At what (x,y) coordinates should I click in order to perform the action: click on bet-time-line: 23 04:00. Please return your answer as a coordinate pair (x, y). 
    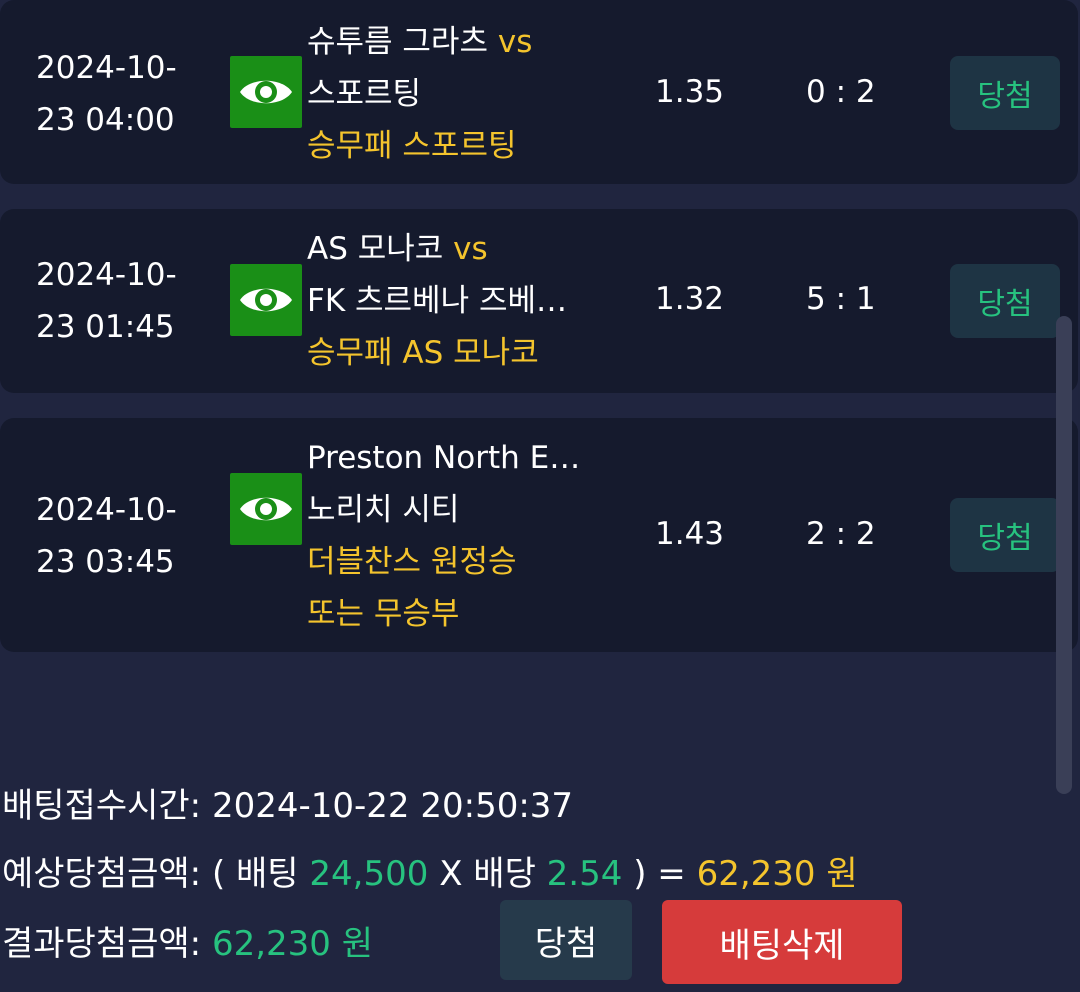
    Looking at the image, I should click on (105, 120).